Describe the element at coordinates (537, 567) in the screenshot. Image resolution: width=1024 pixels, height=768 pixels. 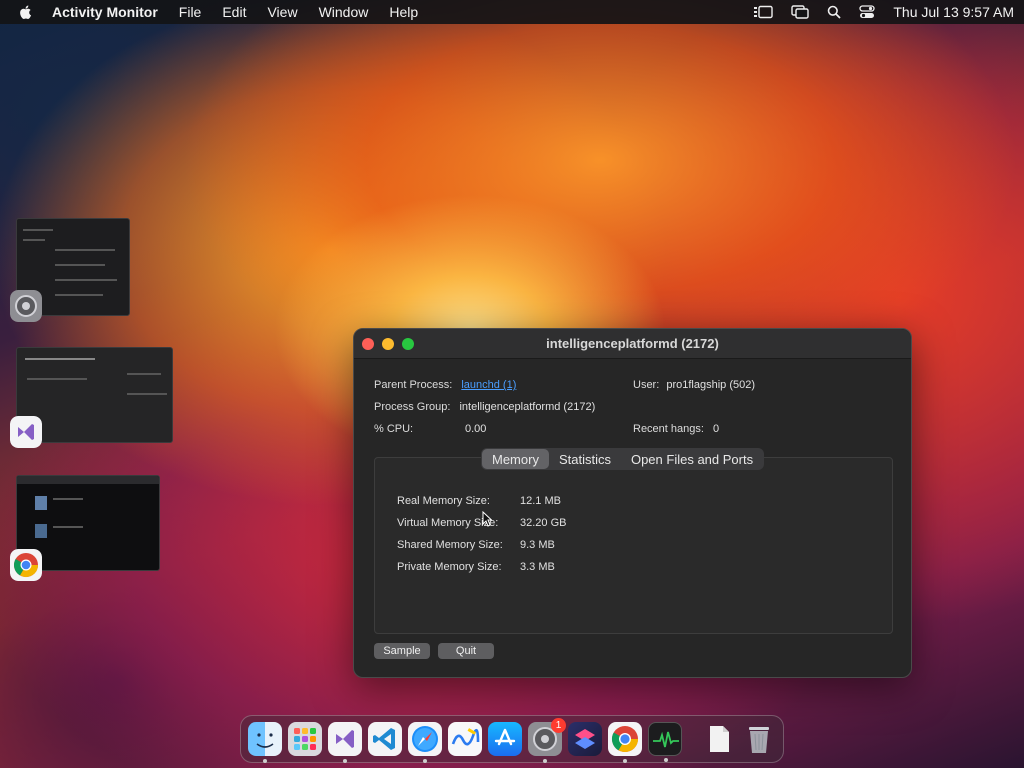
I see `private-memory-value: 3.3 MB` at that location.